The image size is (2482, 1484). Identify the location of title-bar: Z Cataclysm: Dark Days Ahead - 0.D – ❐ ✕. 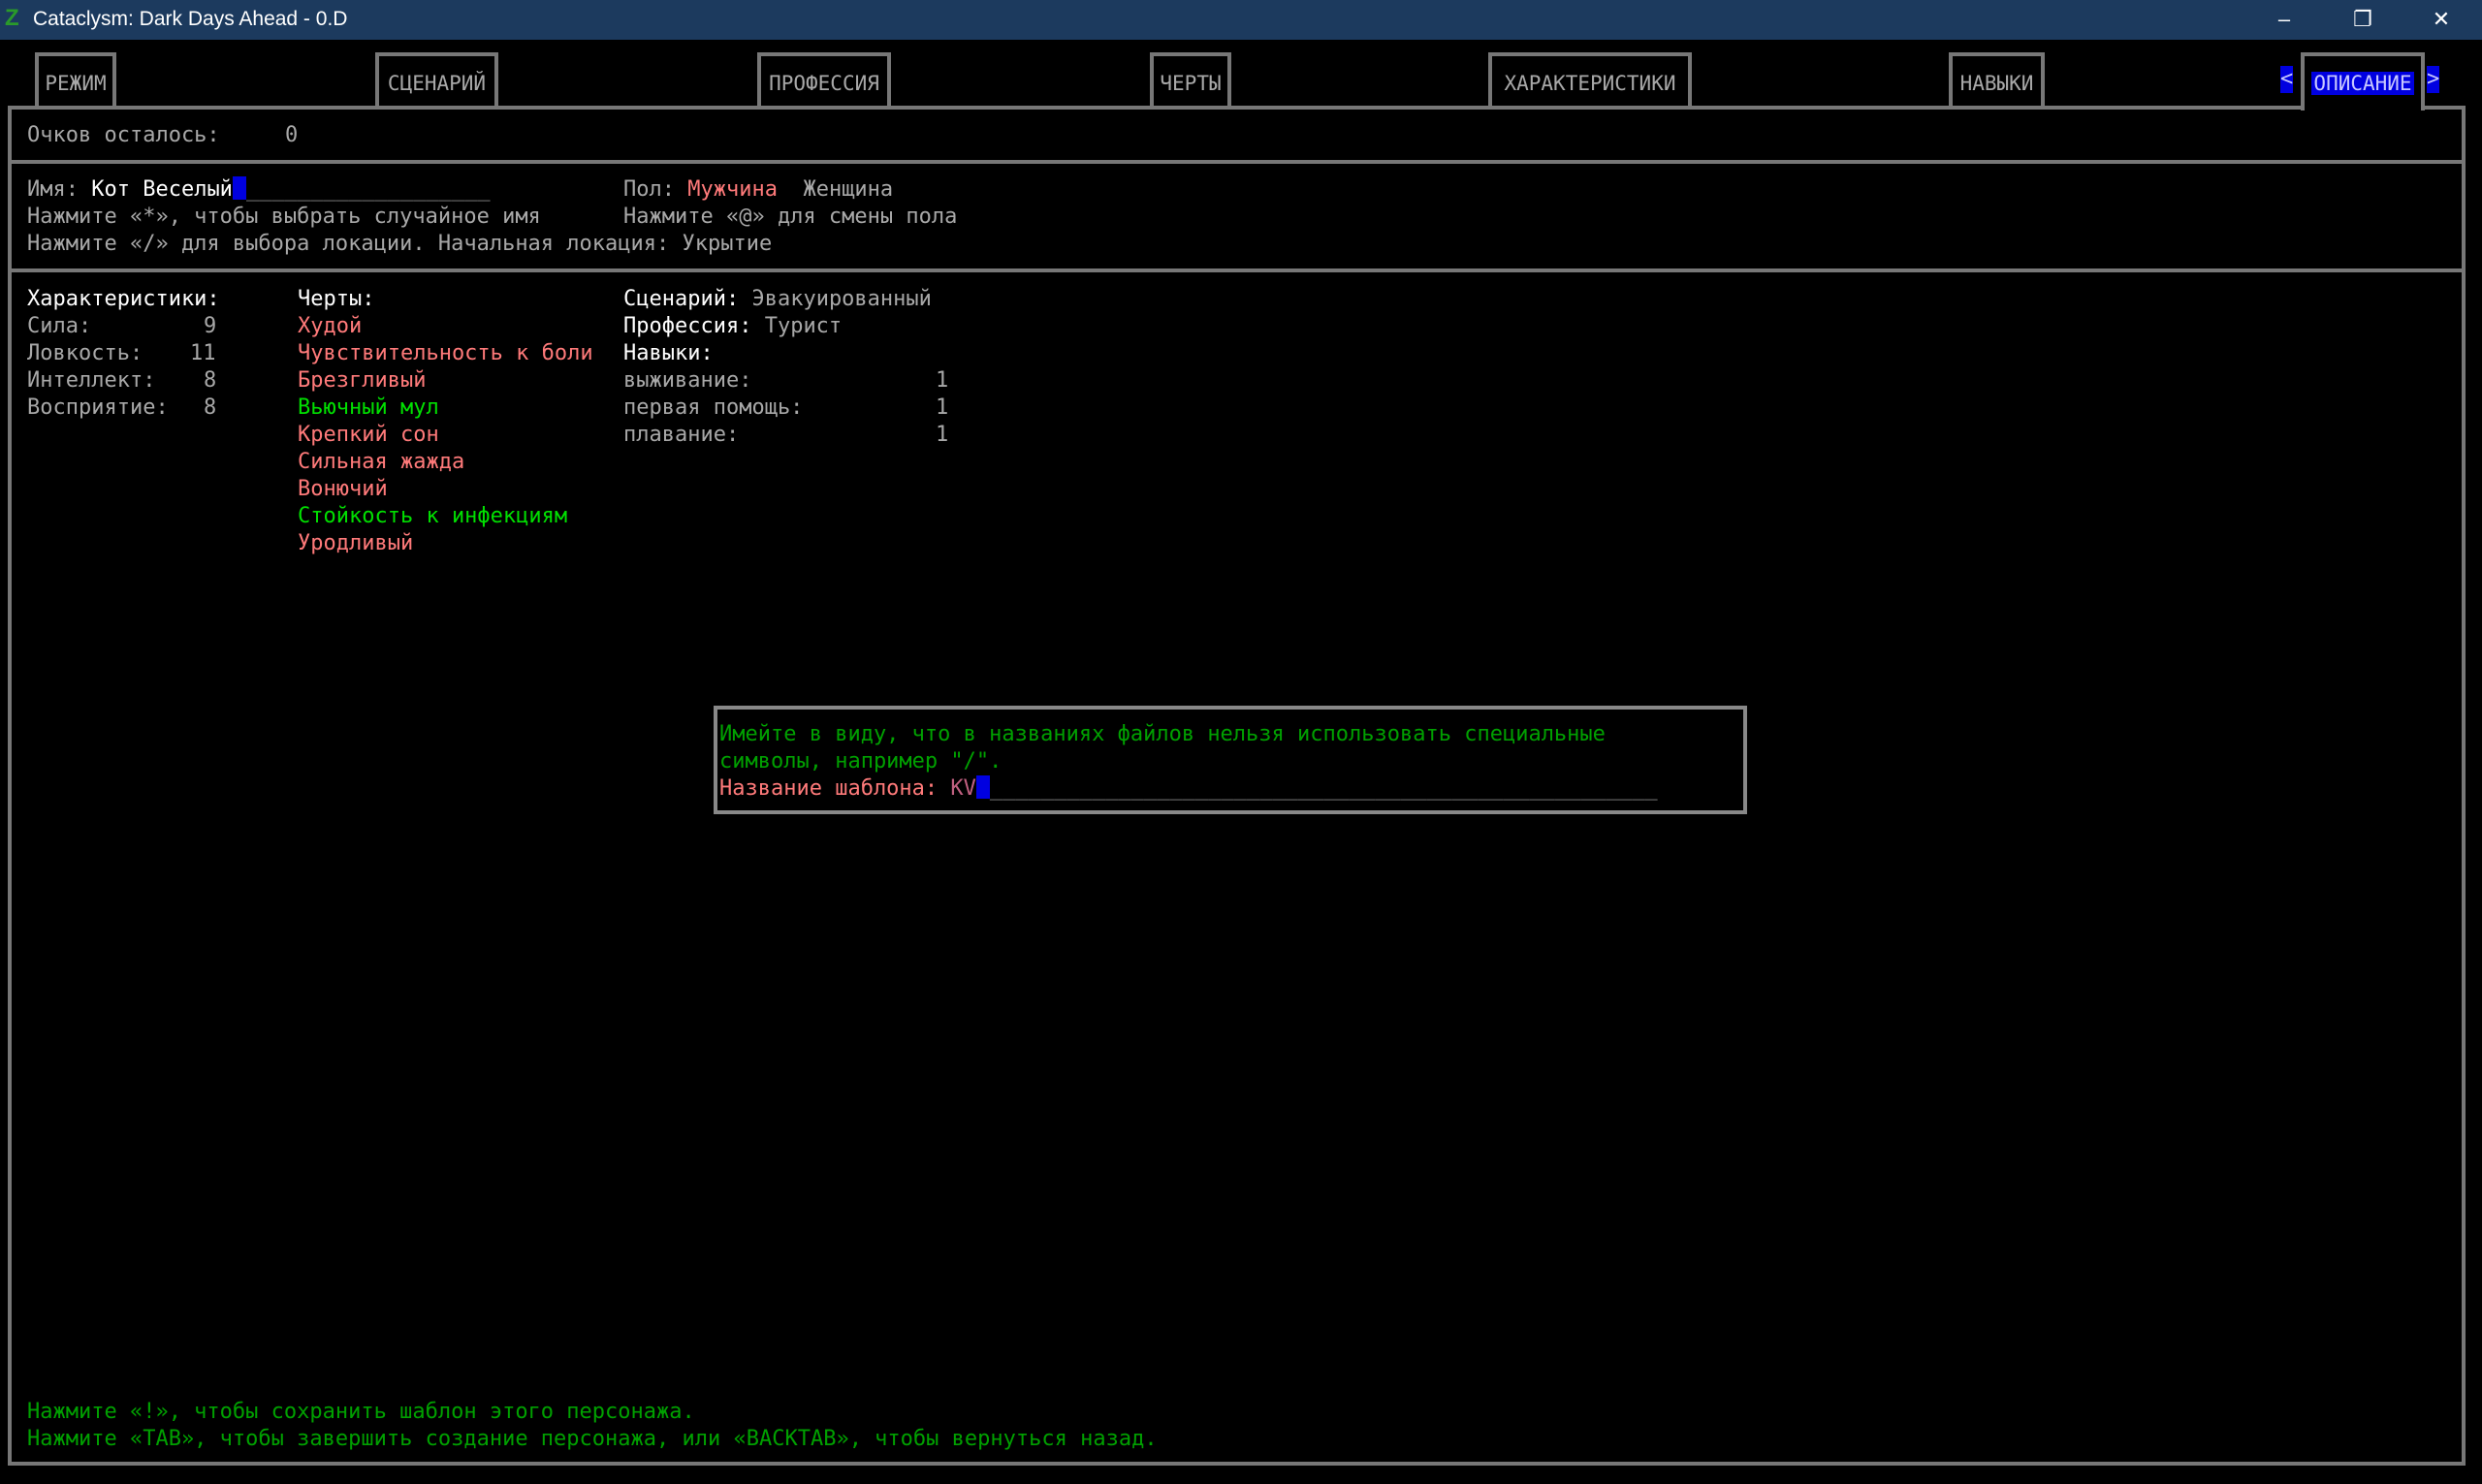
(1241, 20).